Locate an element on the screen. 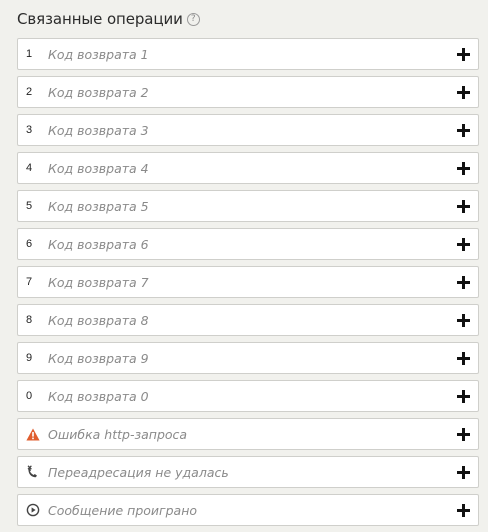 The image size is (488, 532). row-key: 5 is located at coordinates (29, 206).